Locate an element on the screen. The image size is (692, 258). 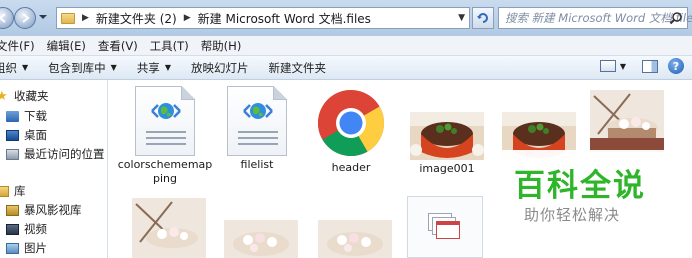
back-button is located at coordinates (7, 18).